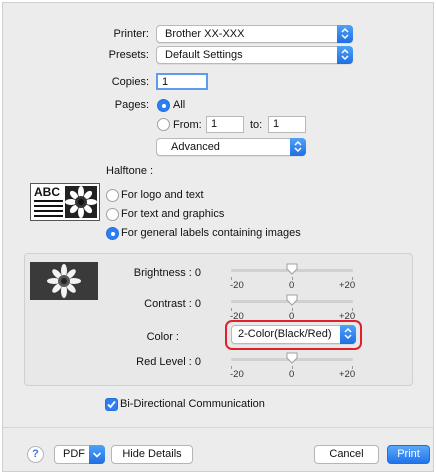 The image size is (436, 476). Describe the element at coordinates (293, 277) in the screenshot. I see `brightness-slider: -20 0 +20` at that location.